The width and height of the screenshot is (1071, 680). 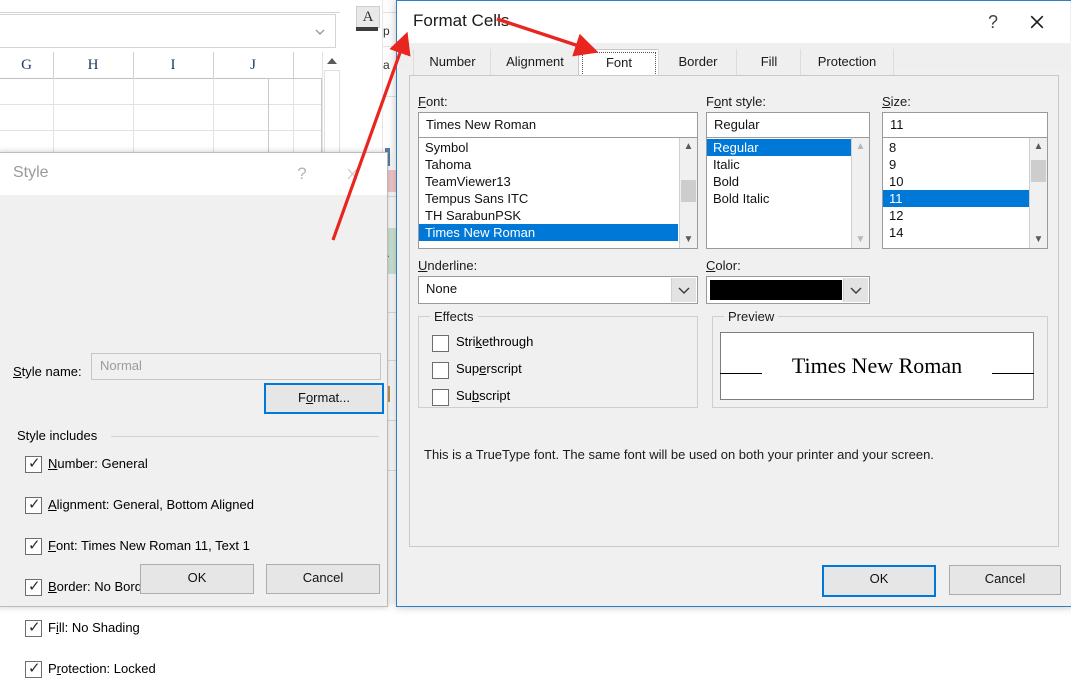 What do you see at coordinates (168, 31) in the screenshot?
I see `formula-bar` at bounding box center [168, 31].